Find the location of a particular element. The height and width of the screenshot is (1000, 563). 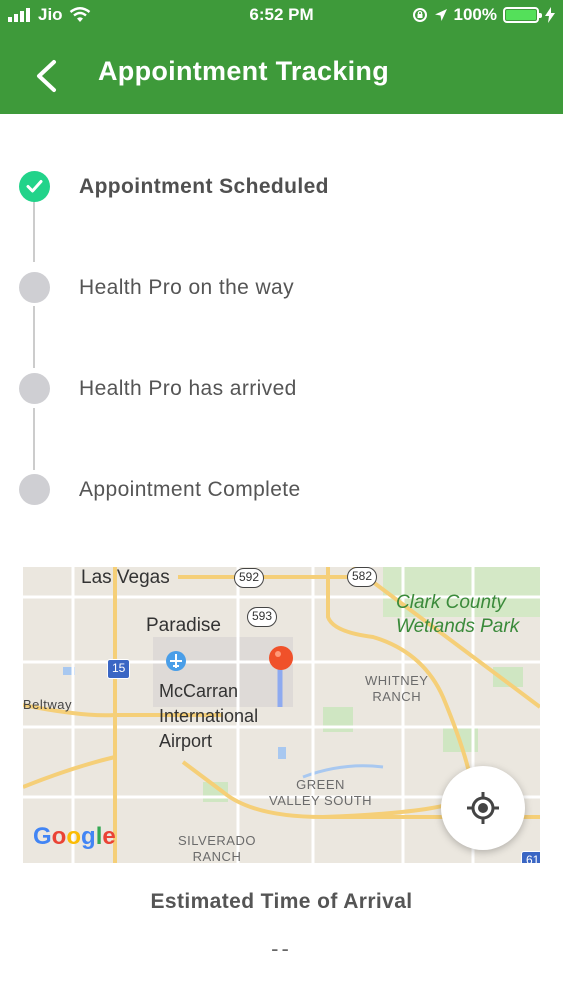

eta-title: Estimated Time of Arrival is located at coordinates (281, 901).